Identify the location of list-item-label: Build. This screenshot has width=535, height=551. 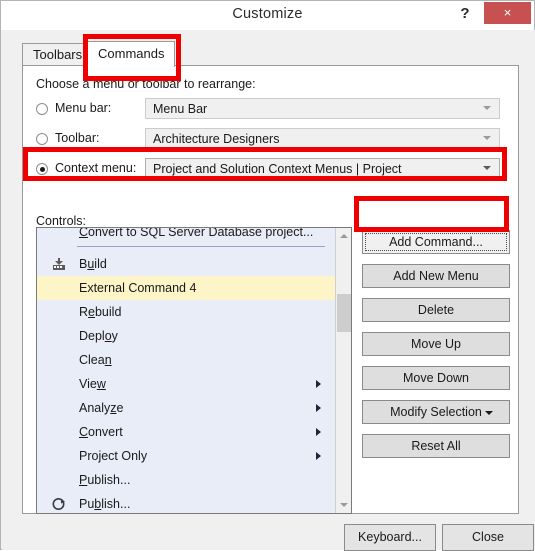
(93, 264).